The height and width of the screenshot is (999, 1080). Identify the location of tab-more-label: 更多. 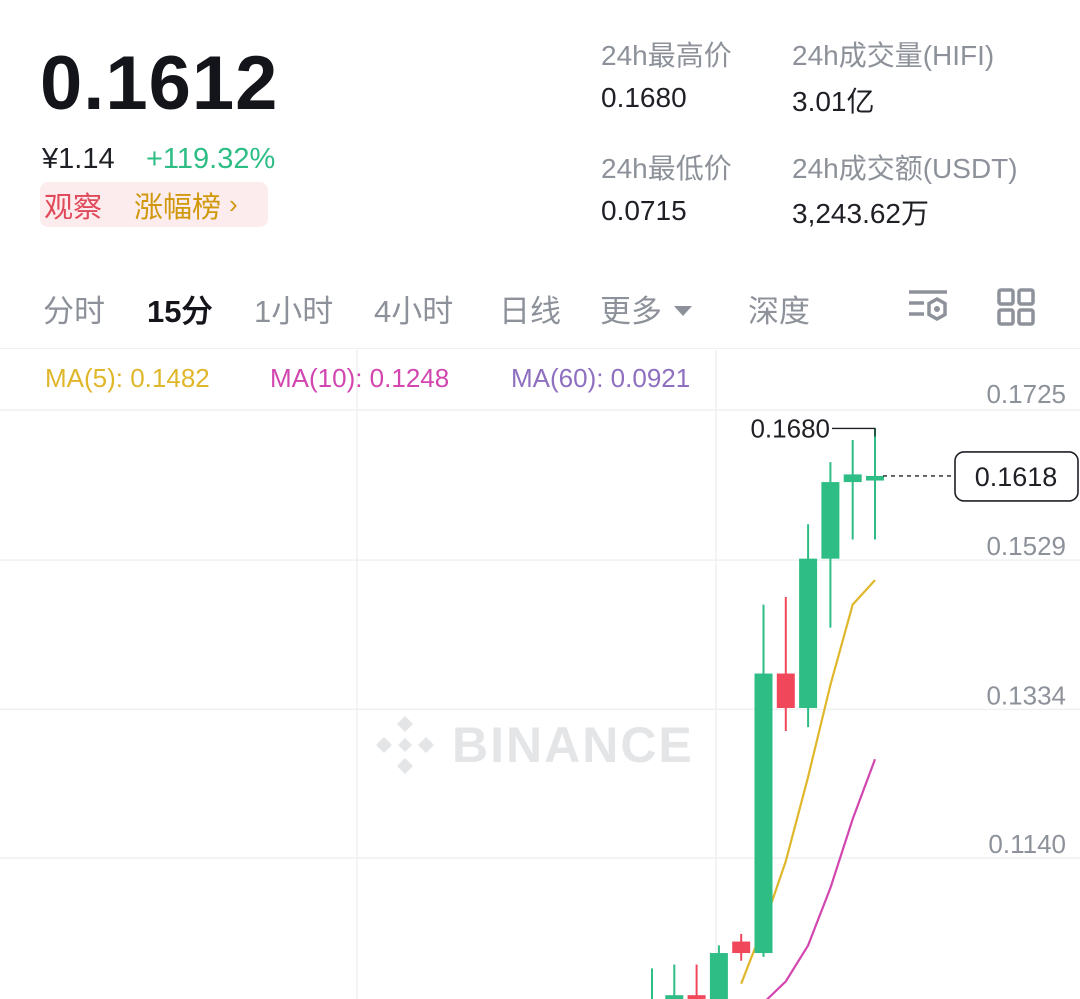
(631, 311).